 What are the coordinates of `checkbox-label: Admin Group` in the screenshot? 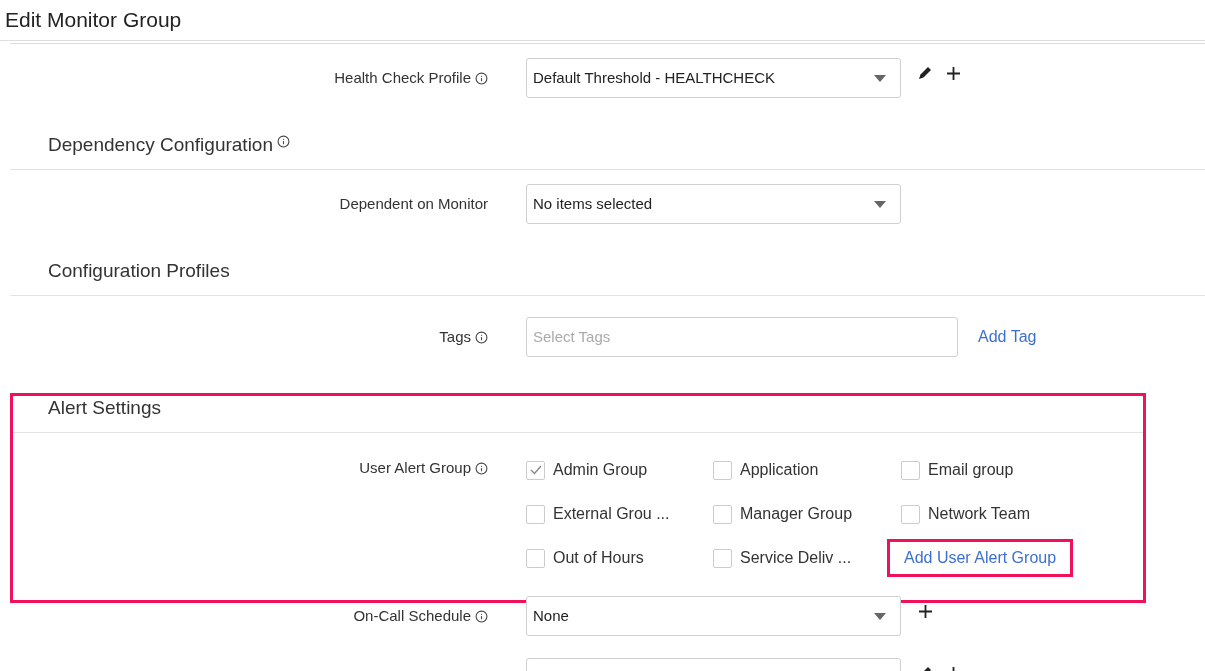 It's located at (600, 470).